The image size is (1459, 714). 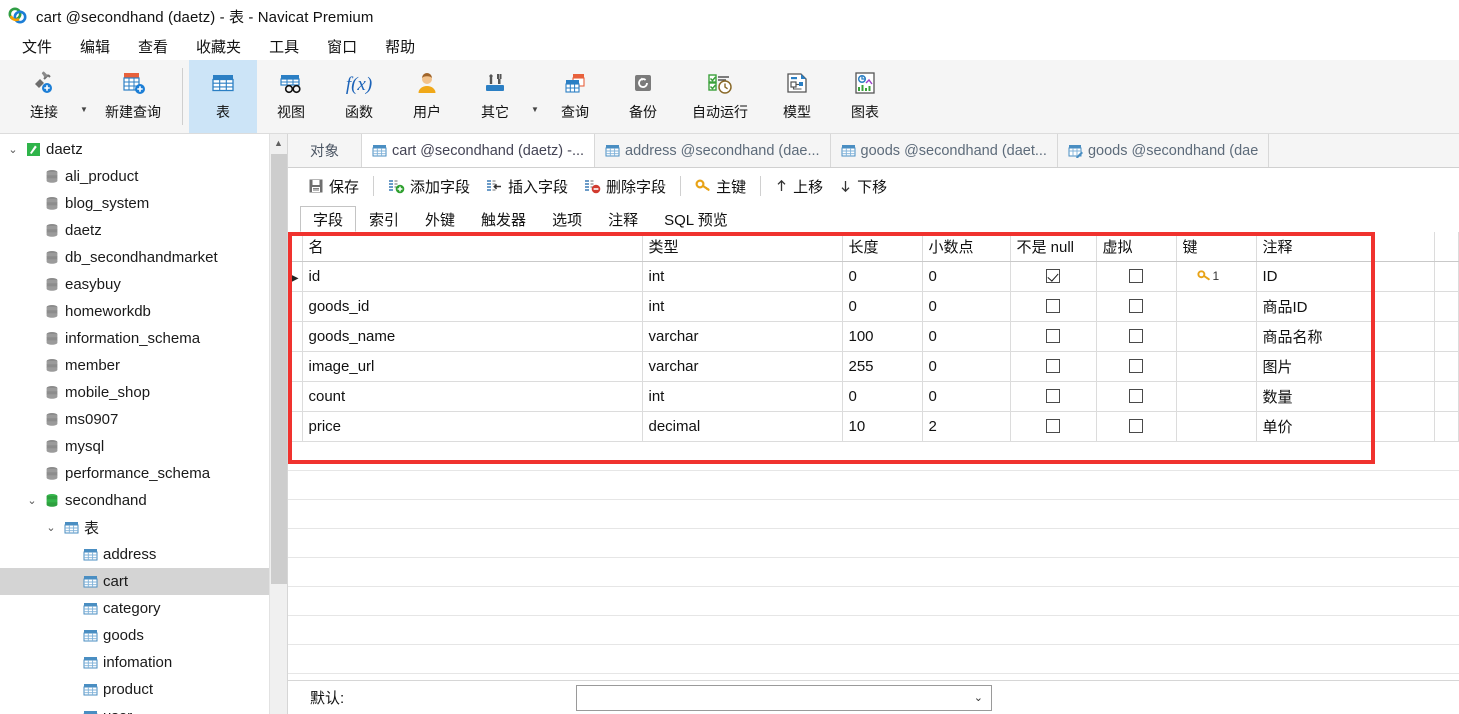 I want to click on tree-node-category: category, so click(x=143, y=608).